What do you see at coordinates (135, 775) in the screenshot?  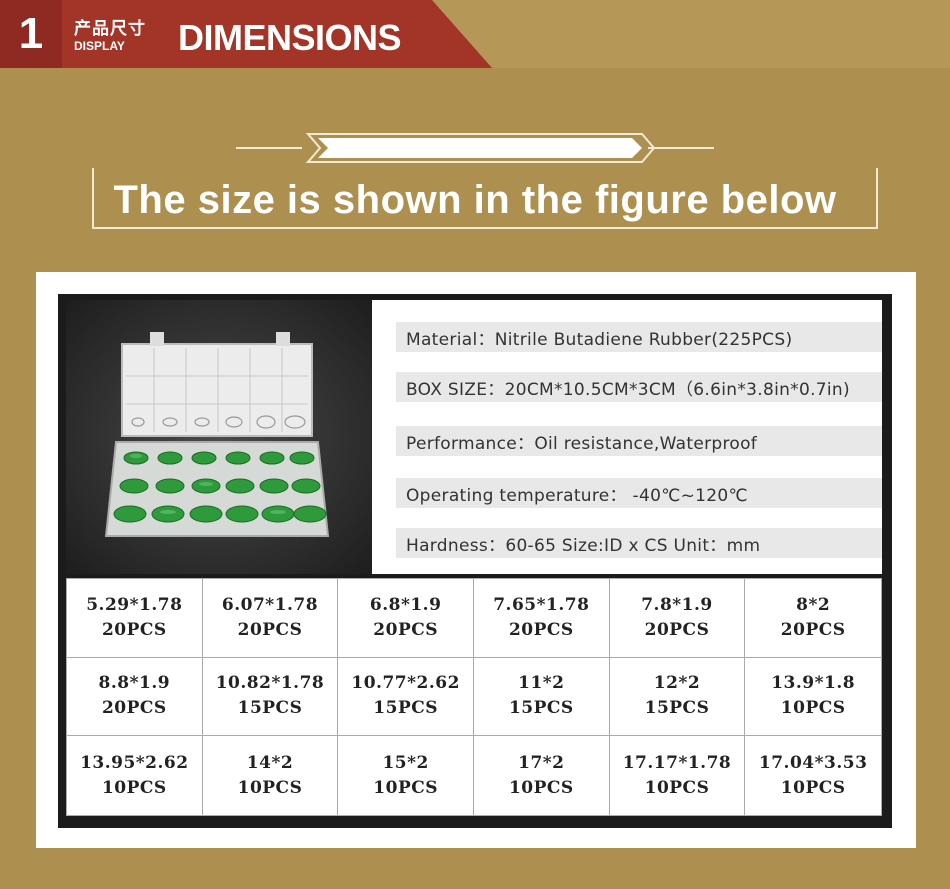 I see `size-cell: 13.95*2.62 10PCS` at bounding box center [135, 775].